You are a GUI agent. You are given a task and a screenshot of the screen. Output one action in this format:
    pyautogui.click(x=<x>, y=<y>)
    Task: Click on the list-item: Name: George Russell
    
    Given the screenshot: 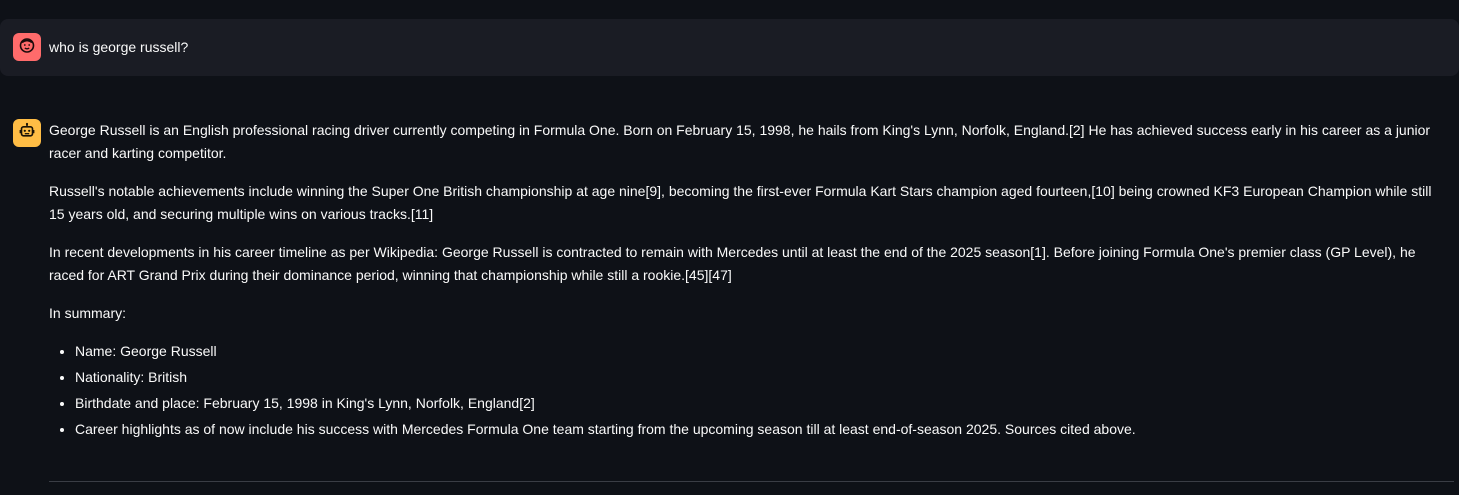 What is the action you would take?
    pyautogui.click(x=759, y=351)
    